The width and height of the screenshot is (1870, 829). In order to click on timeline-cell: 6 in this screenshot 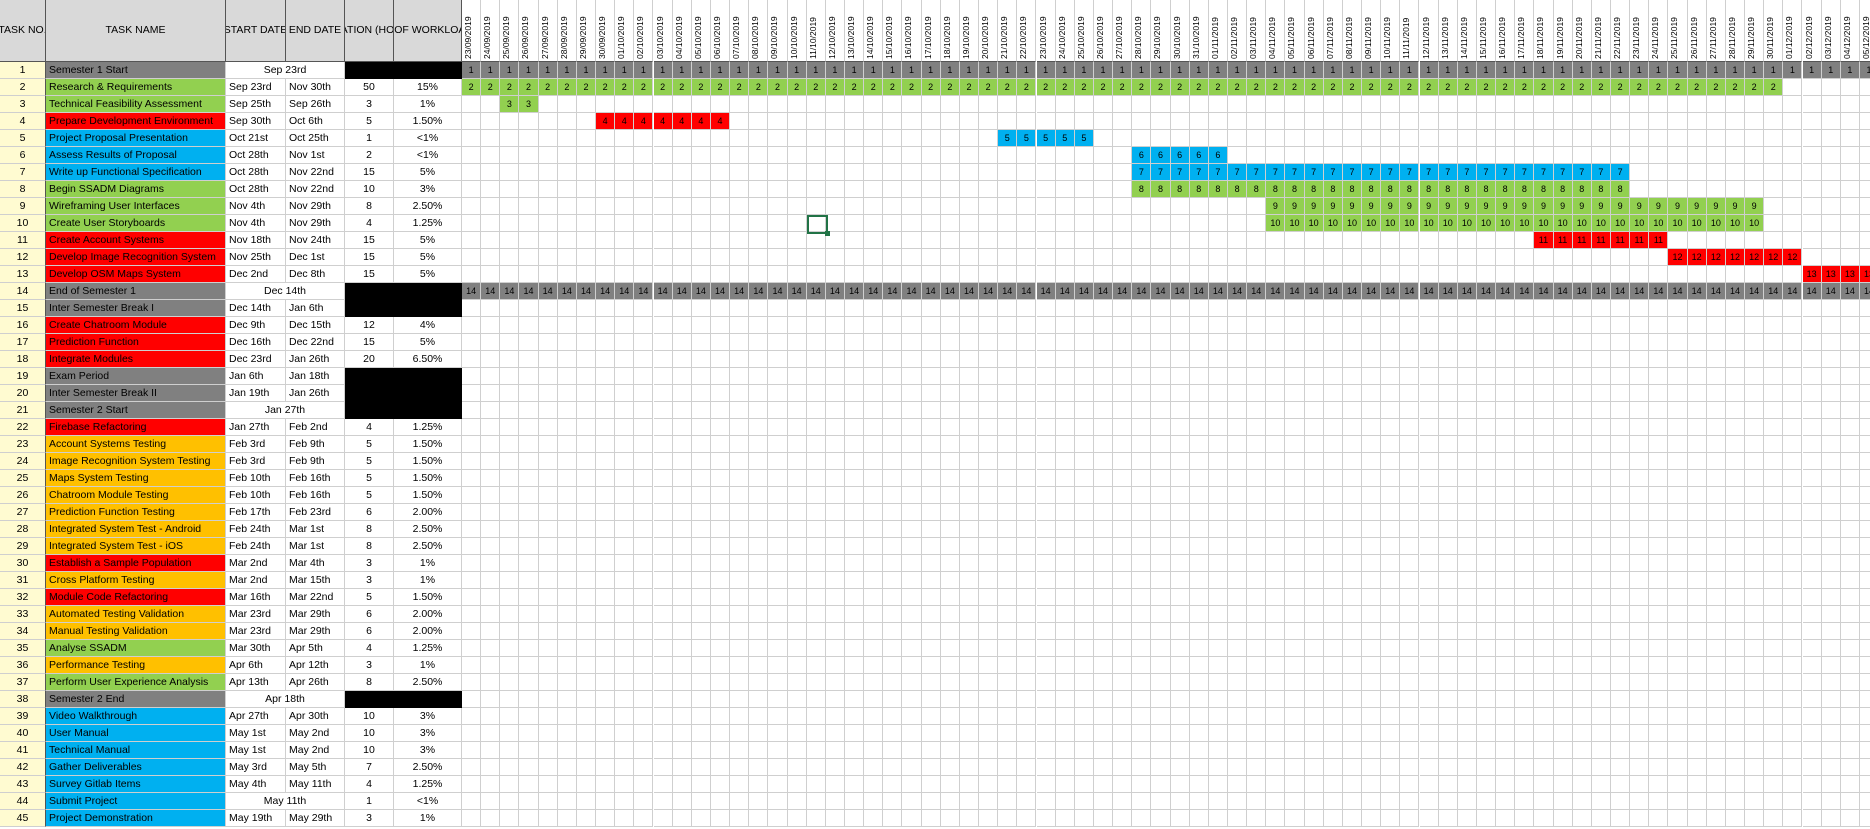, I will do `click(1199, 155)`.